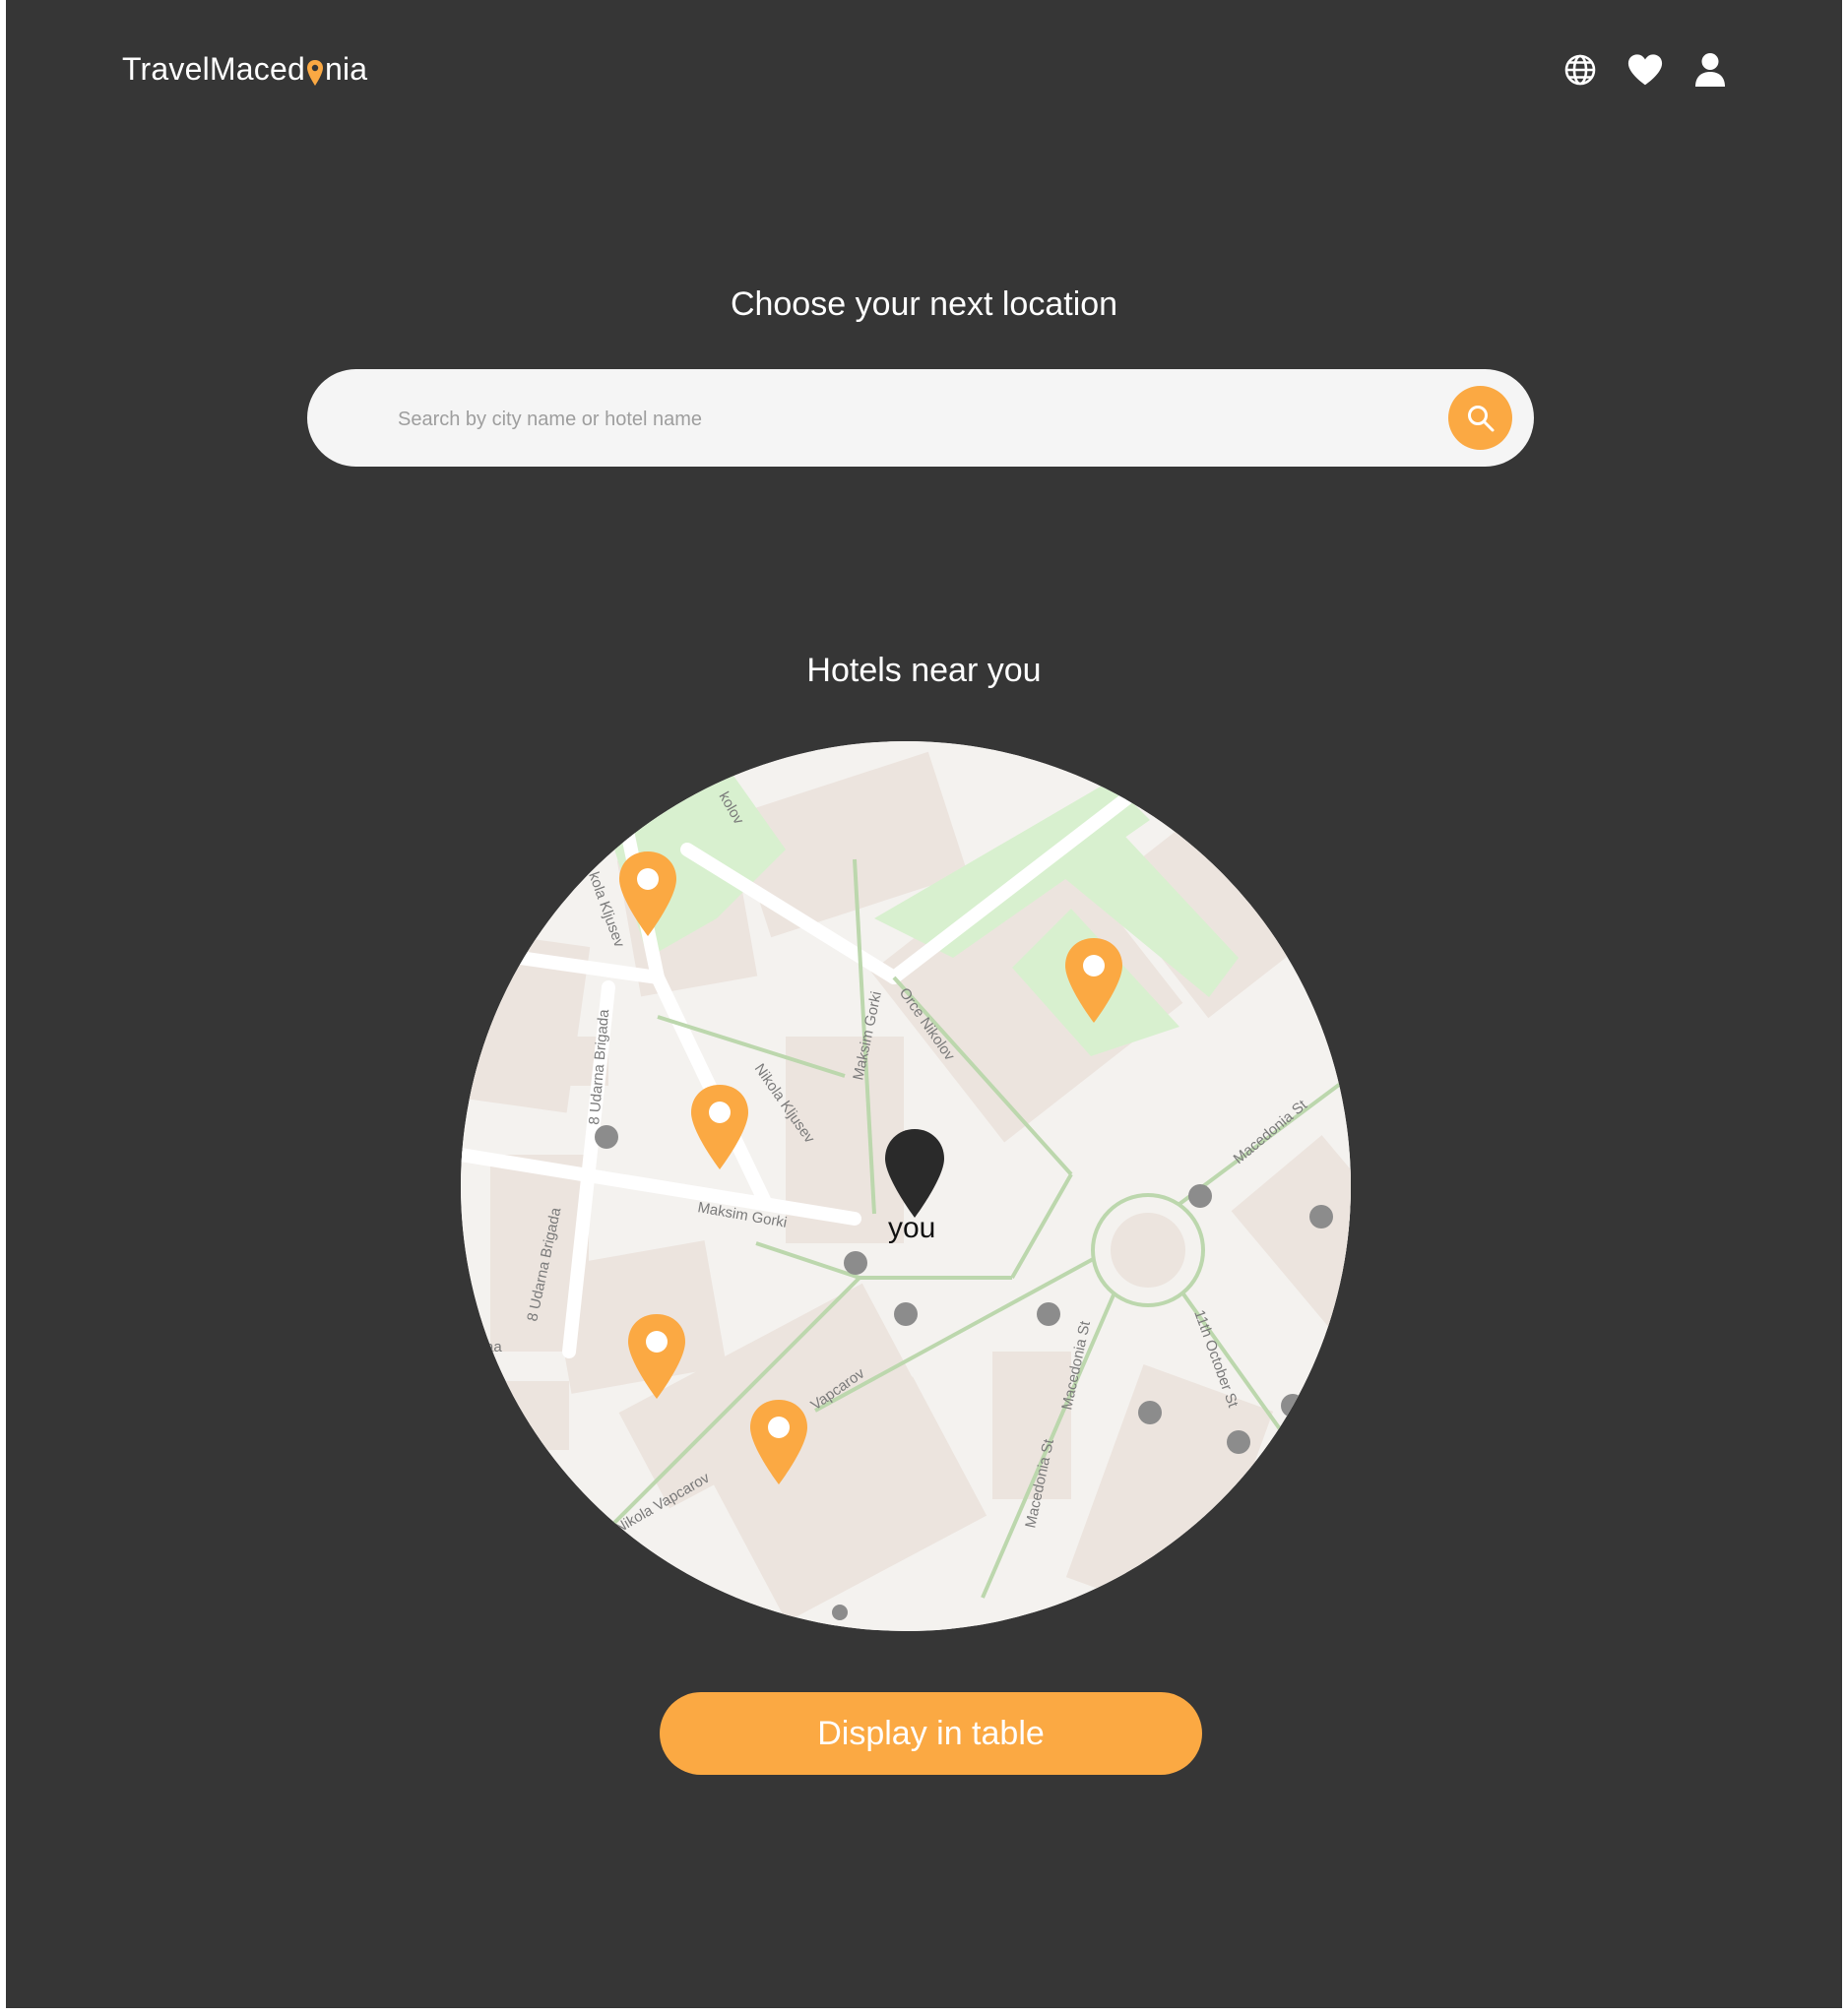 The width and height of the screenshot is (1847, 2016). I want to click on page-title: Choose your next location, so click(924, 304).